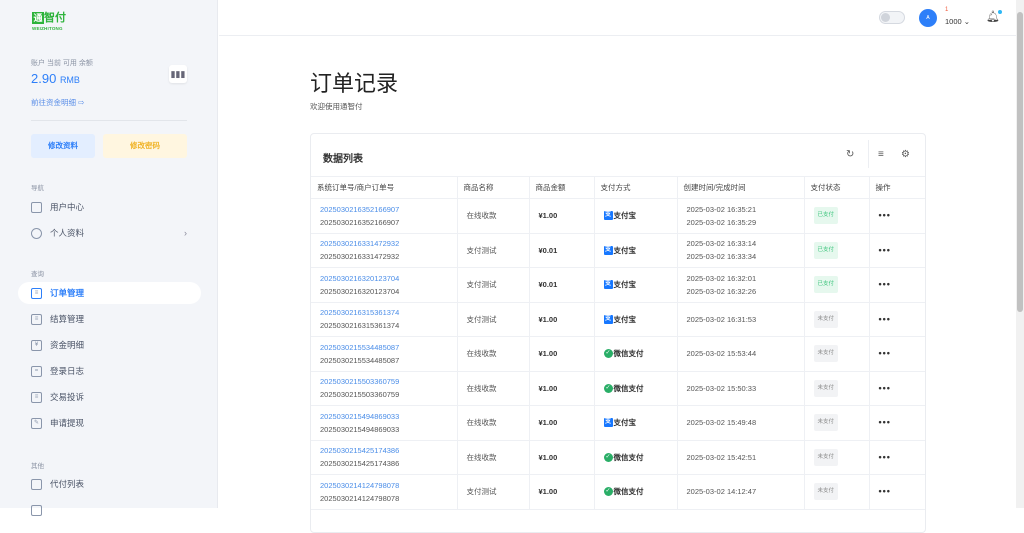 The image size is (1024, 533). I want to click on sidebar-item-more, so click(109, 510).